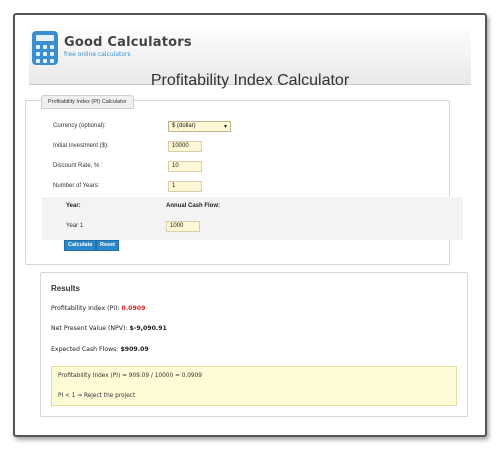  What do you see at coordinates (225, 127) in the screenshot?
I see `chevron-down-icon: ▾` at bounding box center [225, 127].